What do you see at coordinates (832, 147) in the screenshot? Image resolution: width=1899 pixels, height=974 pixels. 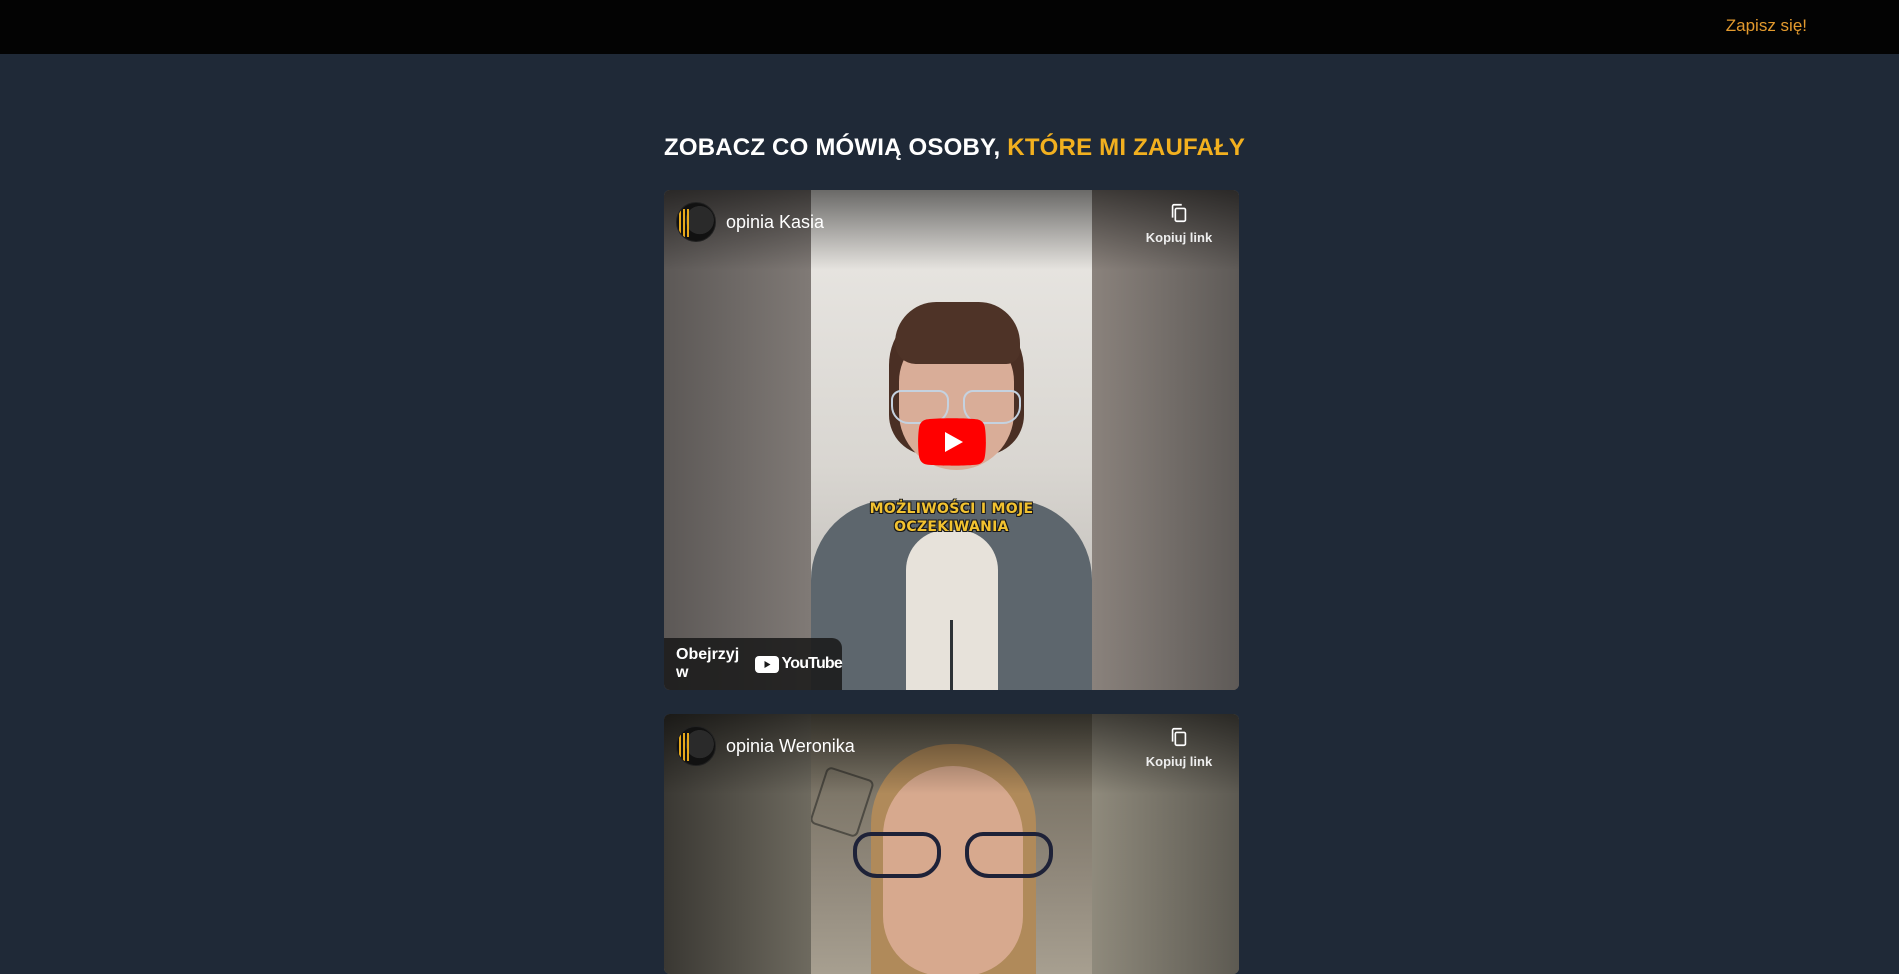 I see `heading-plain: ZOBACZ CO MÓWIĄ OSOBY,` at bounding box center [832, 147].